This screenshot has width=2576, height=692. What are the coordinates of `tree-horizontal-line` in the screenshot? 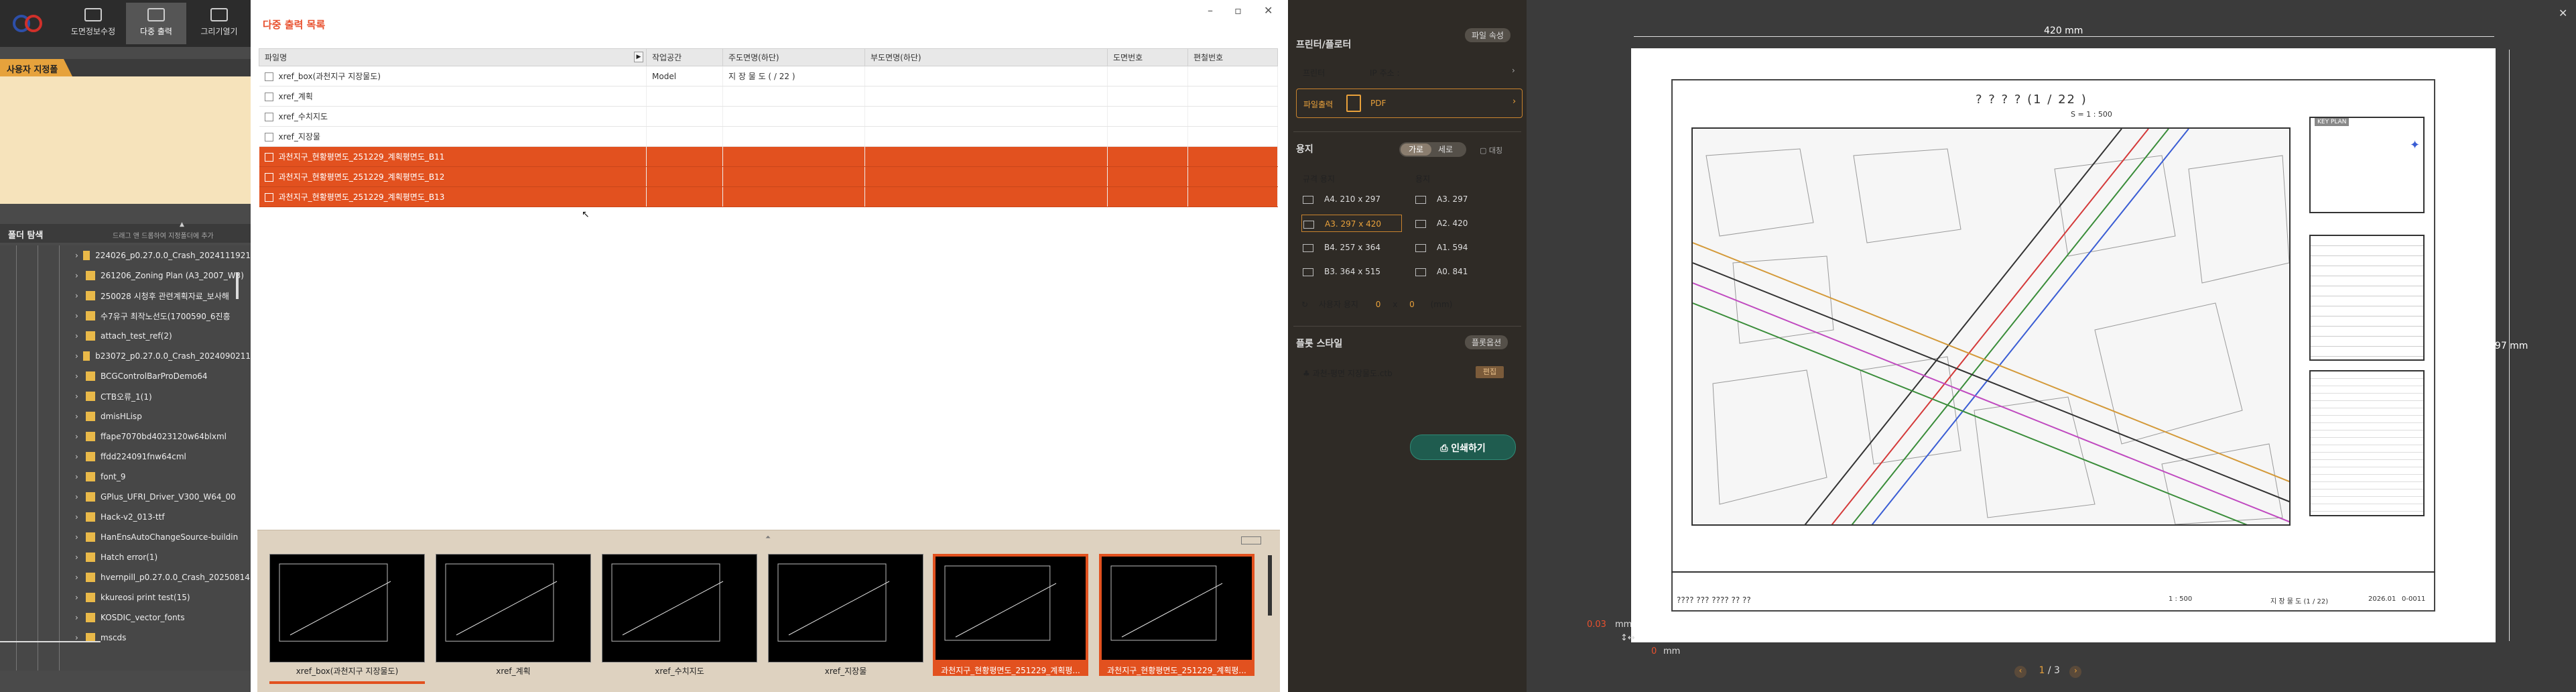 It's located at (50, 641).